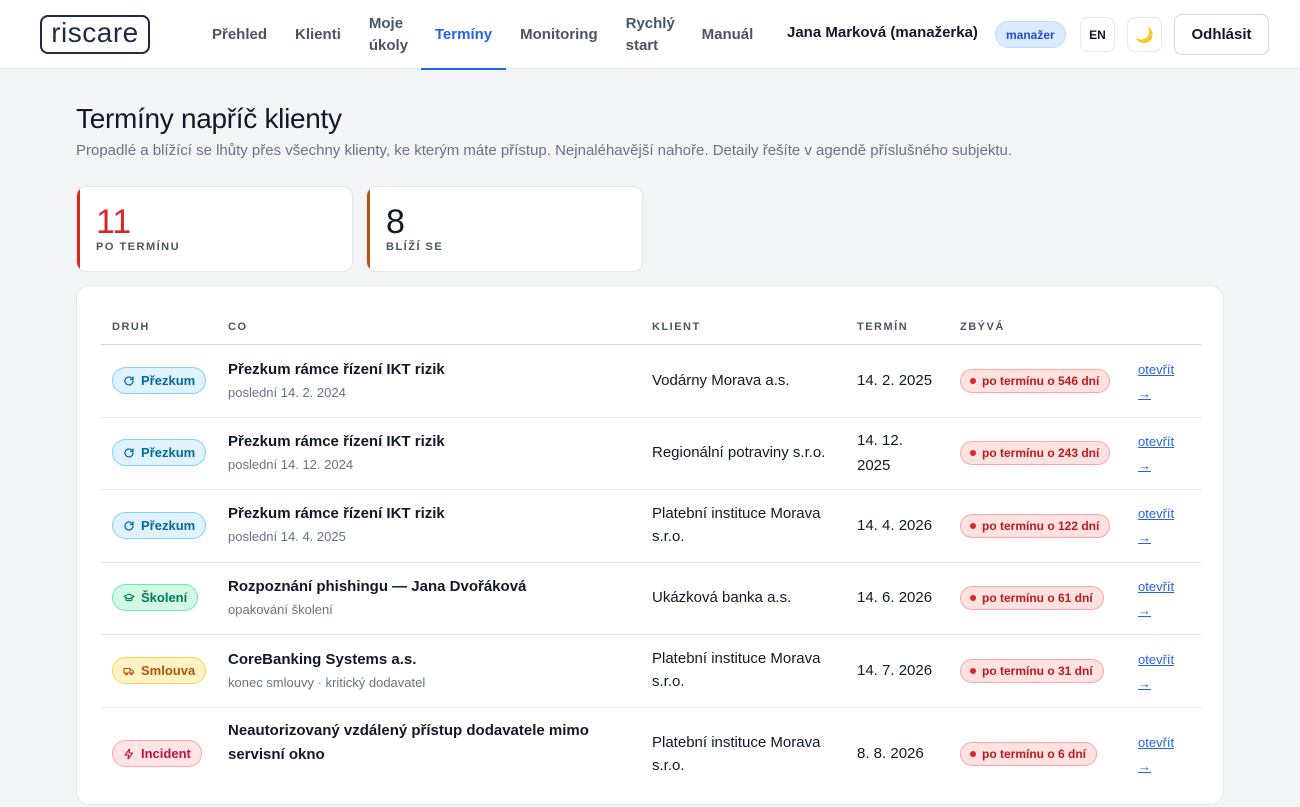 The height and width of the screenshot is (807, 1300). What do you see at coordinates (322, 659) in the screenshot?
I see `item-title: CoreBanking Systems a.s.` at bounding box center [322, 659].